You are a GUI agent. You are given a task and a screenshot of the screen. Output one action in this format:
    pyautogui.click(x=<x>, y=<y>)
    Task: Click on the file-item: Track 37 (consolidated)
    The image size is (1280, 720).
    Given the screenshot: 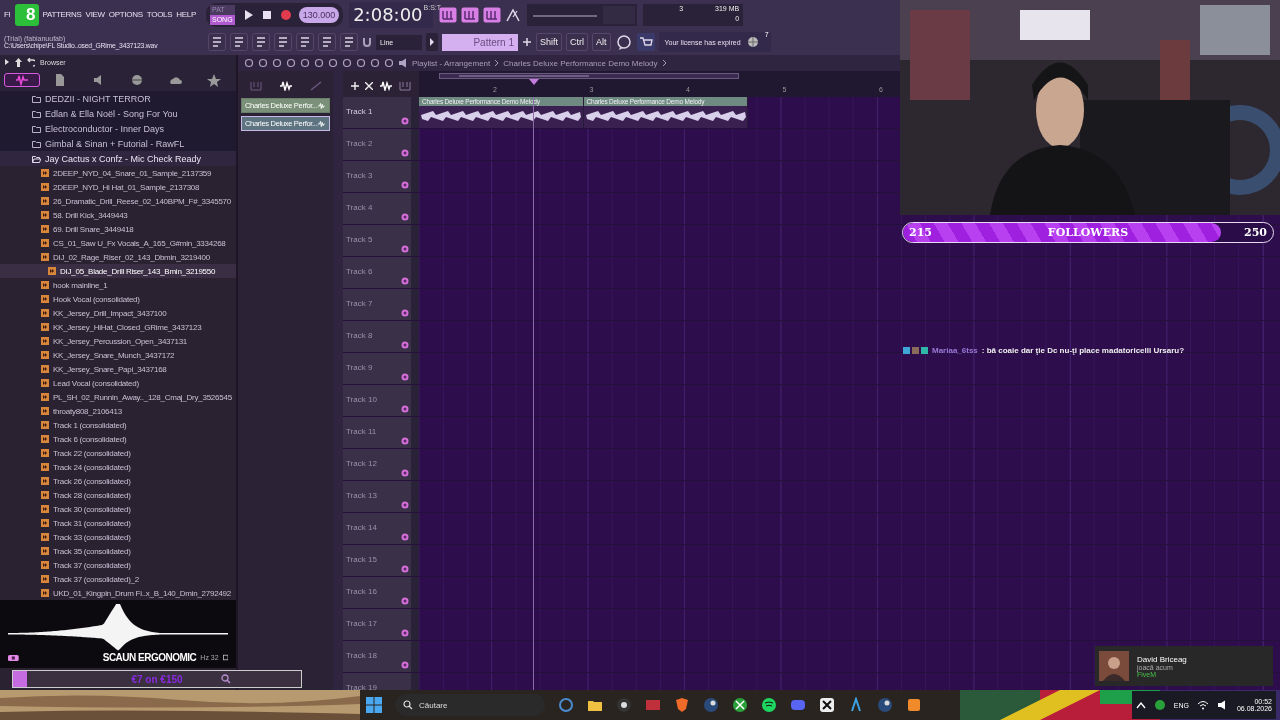 What is the action you would take?
    pyautogui.click(x=118, y=565)
    